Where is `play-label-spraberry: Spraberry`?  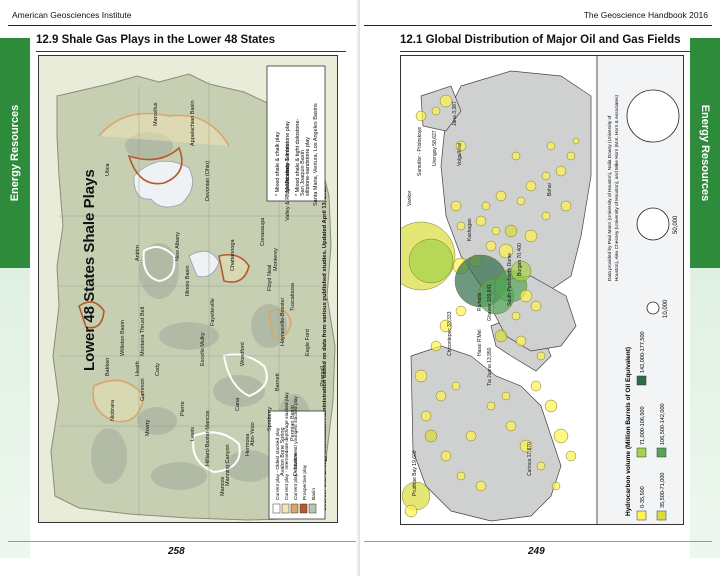 play-label-spraberry: Spraberry is located at coordinates (270, 419).